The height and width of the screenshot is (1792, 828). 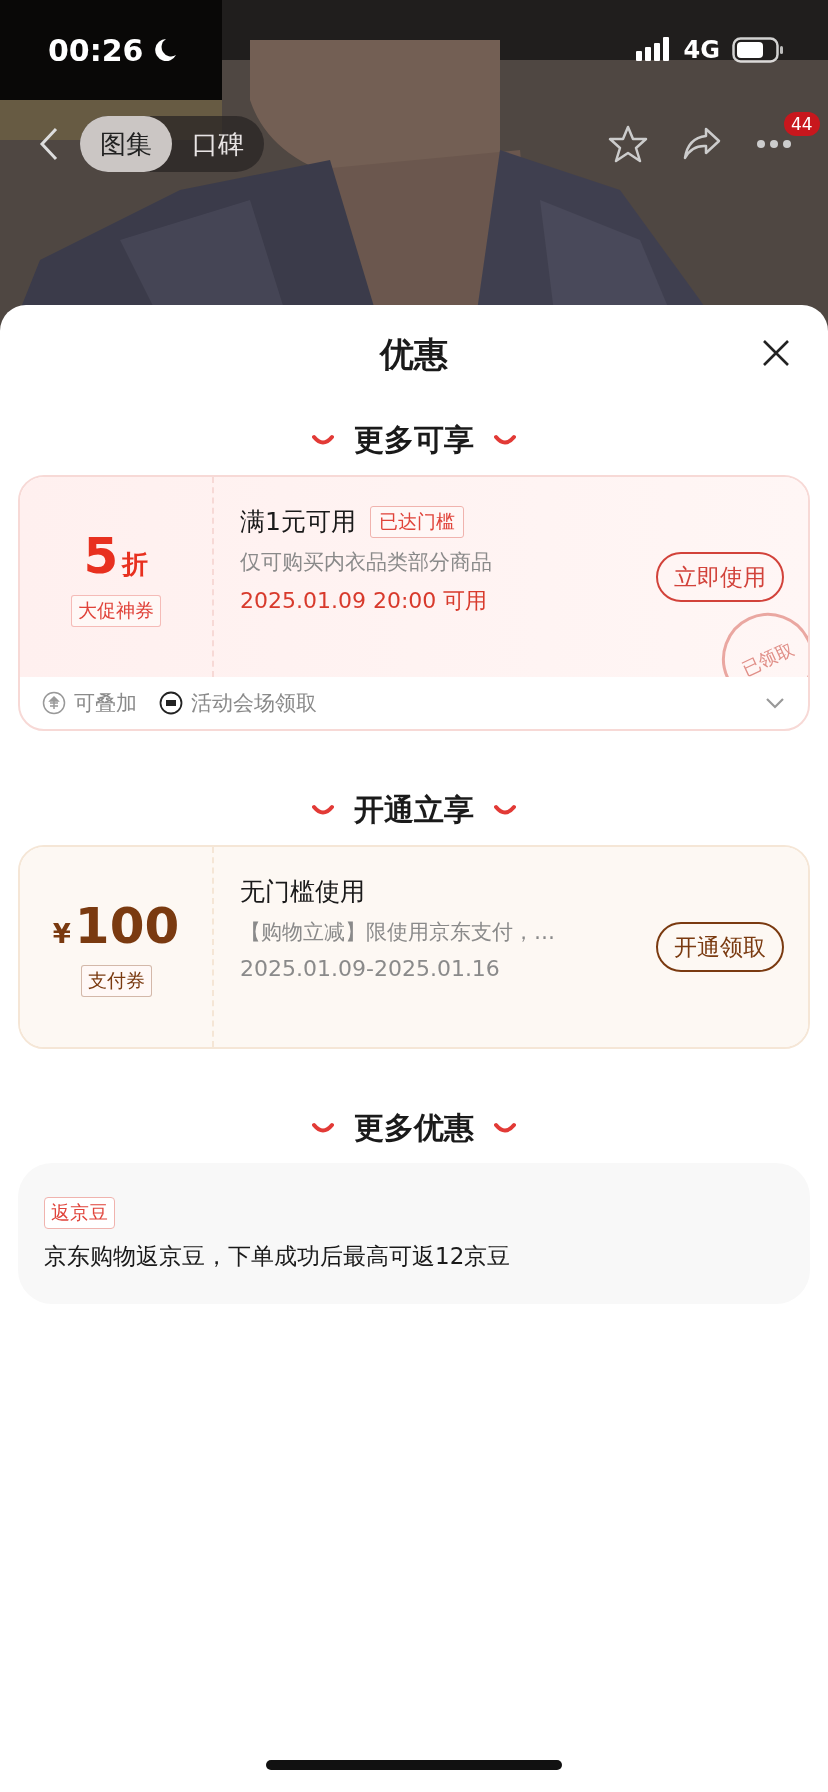 What do you see at coordinates (101, 556) in the screenshot?
I see `coupon-amount: 5` at bounding box center [101, 556].